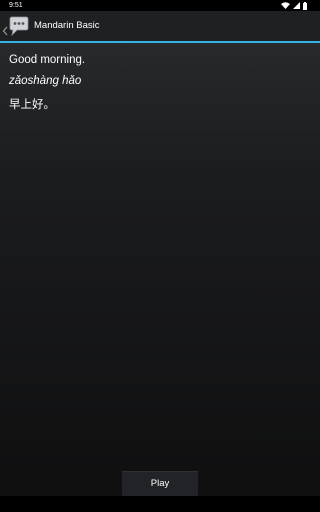 The image size is (320, 512). I want to click on app-title: Mandarin Basic, so click(67, 25).